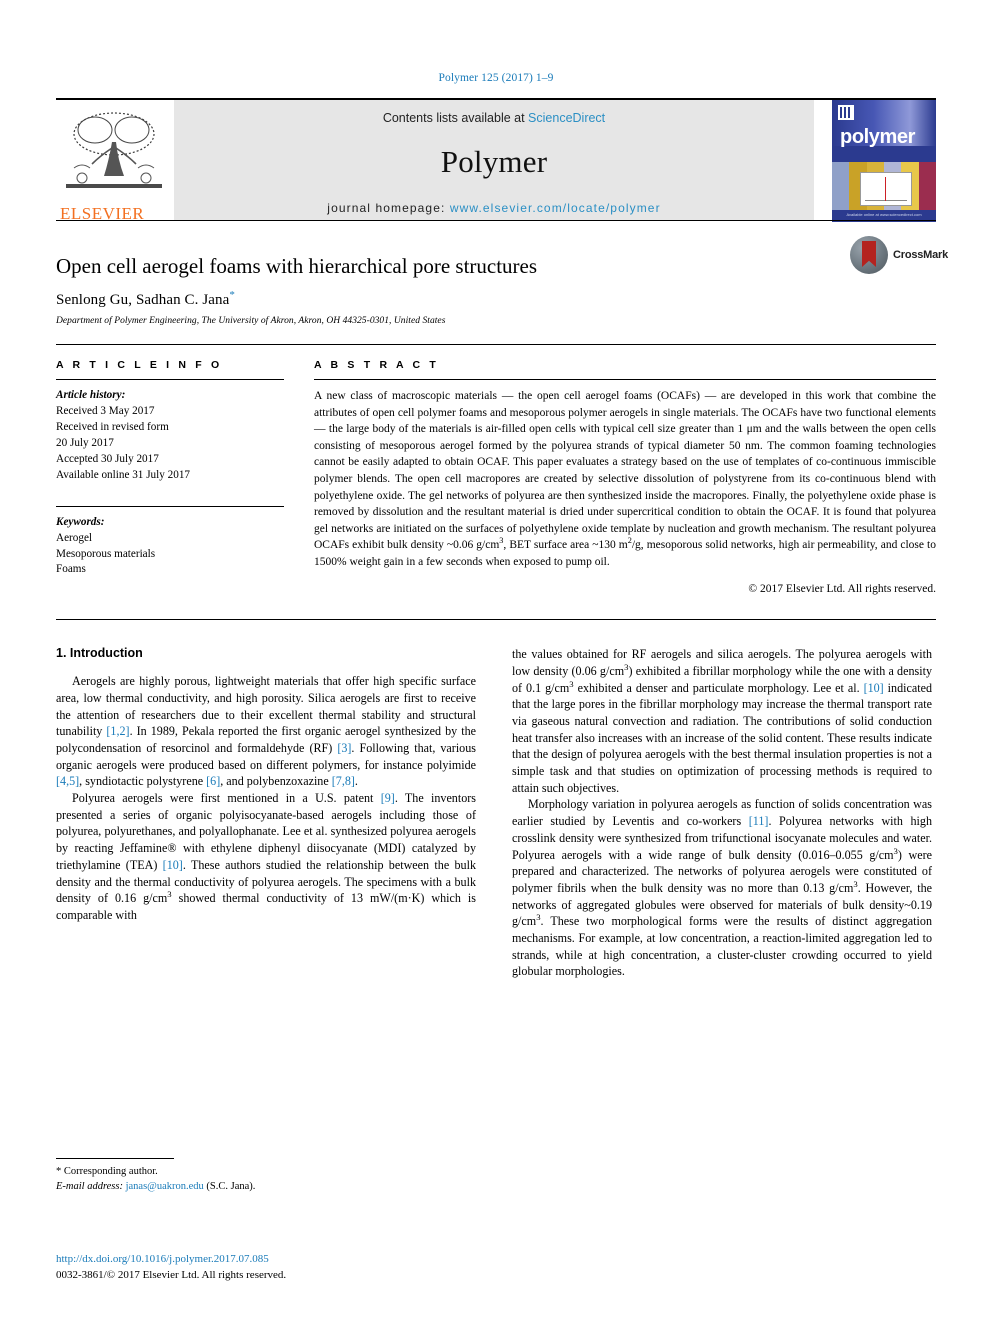  I want to click on keyword-item: Aerogel, so click(74, 537).